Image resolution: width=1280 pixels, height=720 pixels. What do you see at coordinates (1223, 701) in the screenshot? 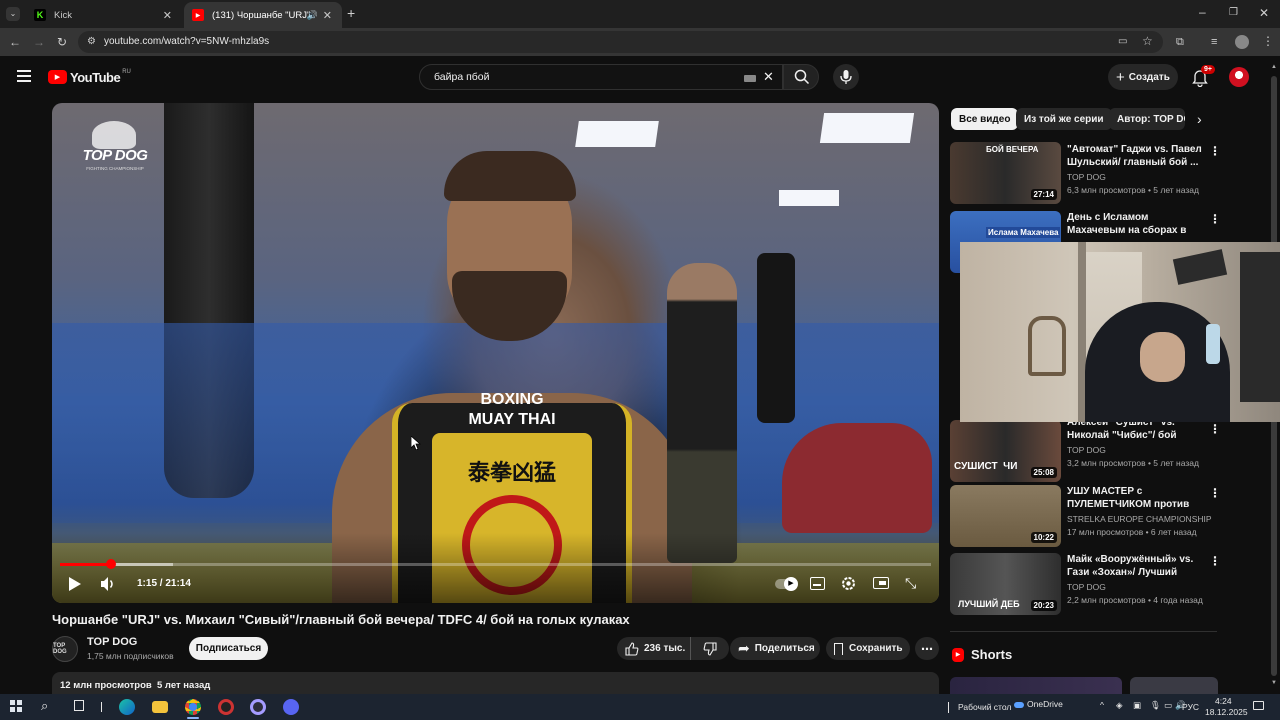
I see `clock-time: 4:24` at bounding box center [1223, 701].